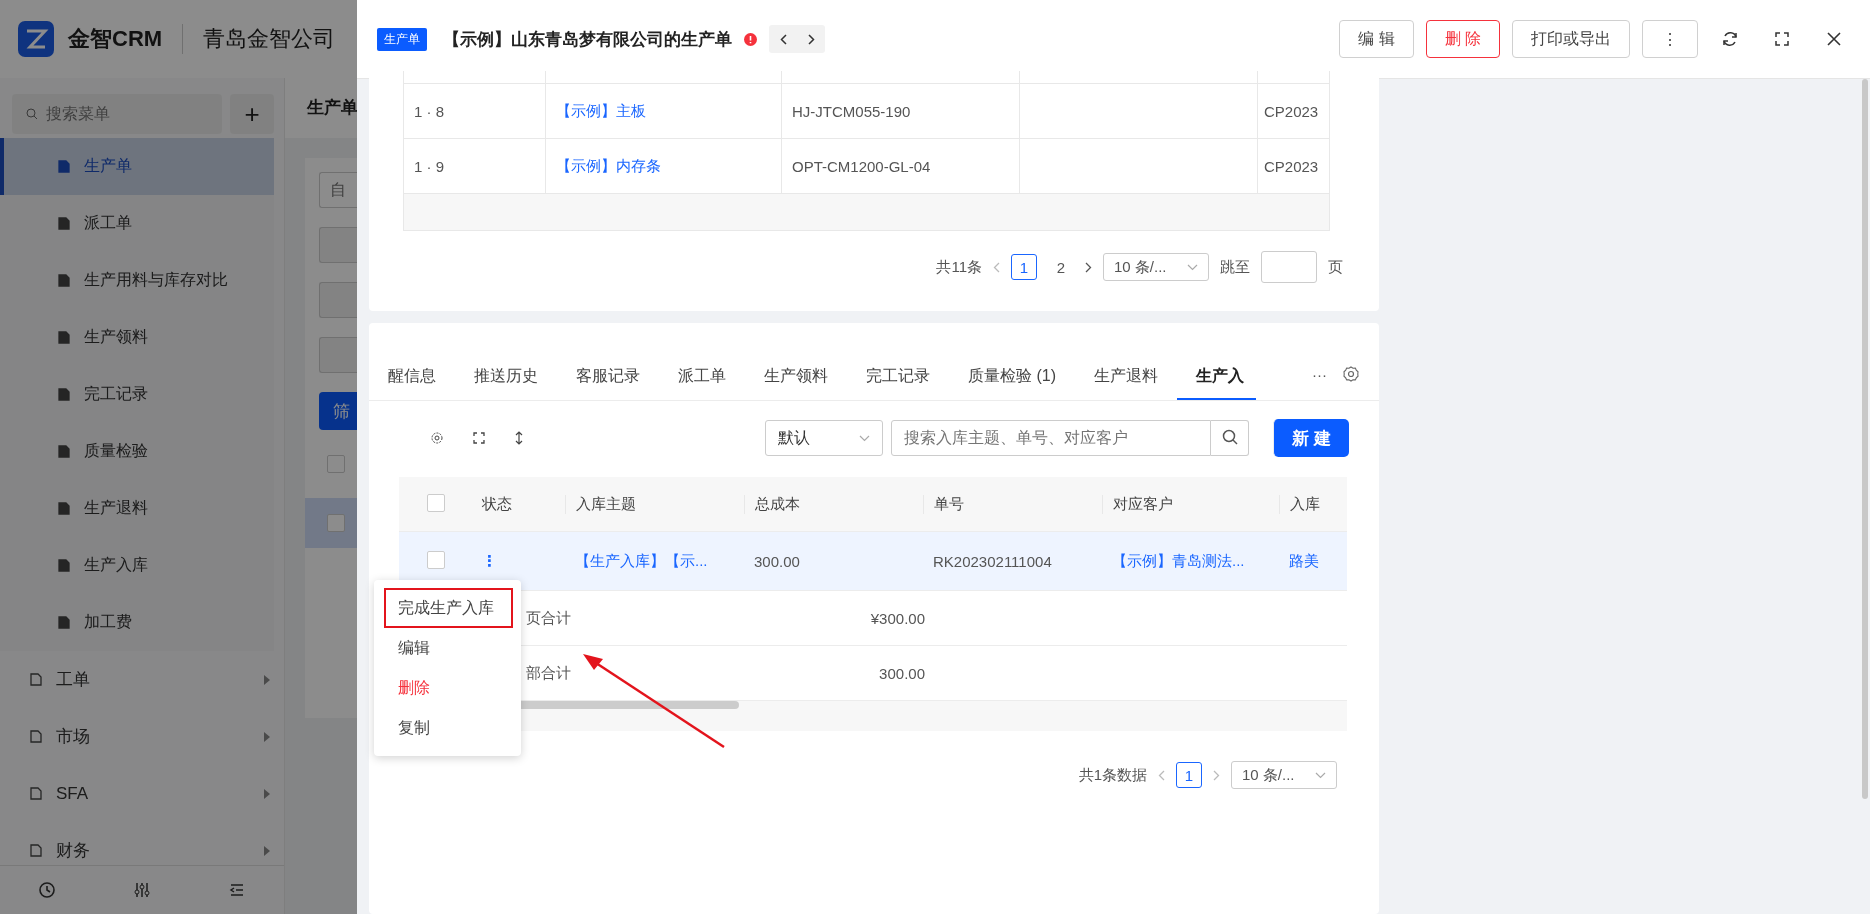 This screenshot has width=1870, height=914. What do you see at coordinates (36, 39) in the screenshot?
I see `logo-icon` at bounding box center [36, 39].